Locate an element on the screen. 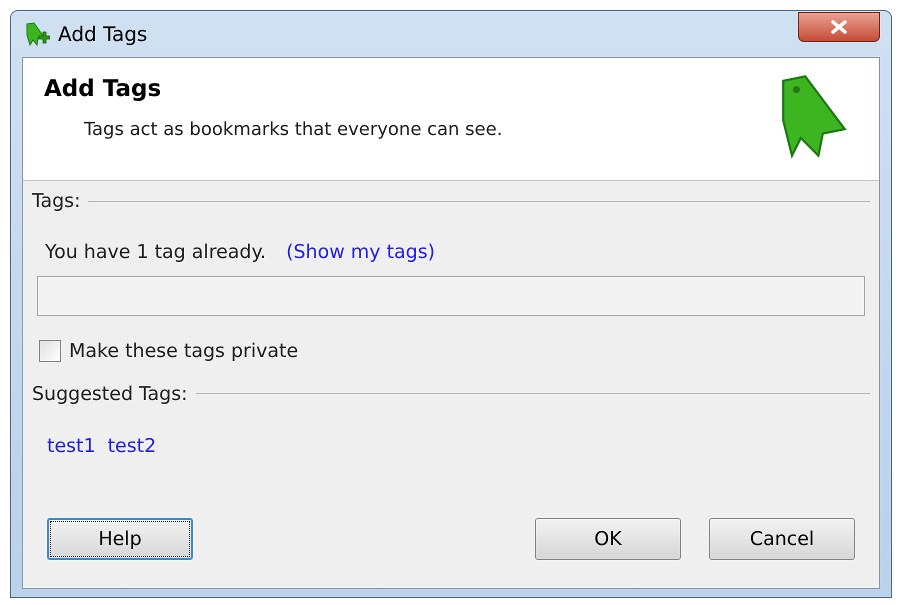  tag-count-text: You have 1 tag already. is located at coordinates (155, 252).